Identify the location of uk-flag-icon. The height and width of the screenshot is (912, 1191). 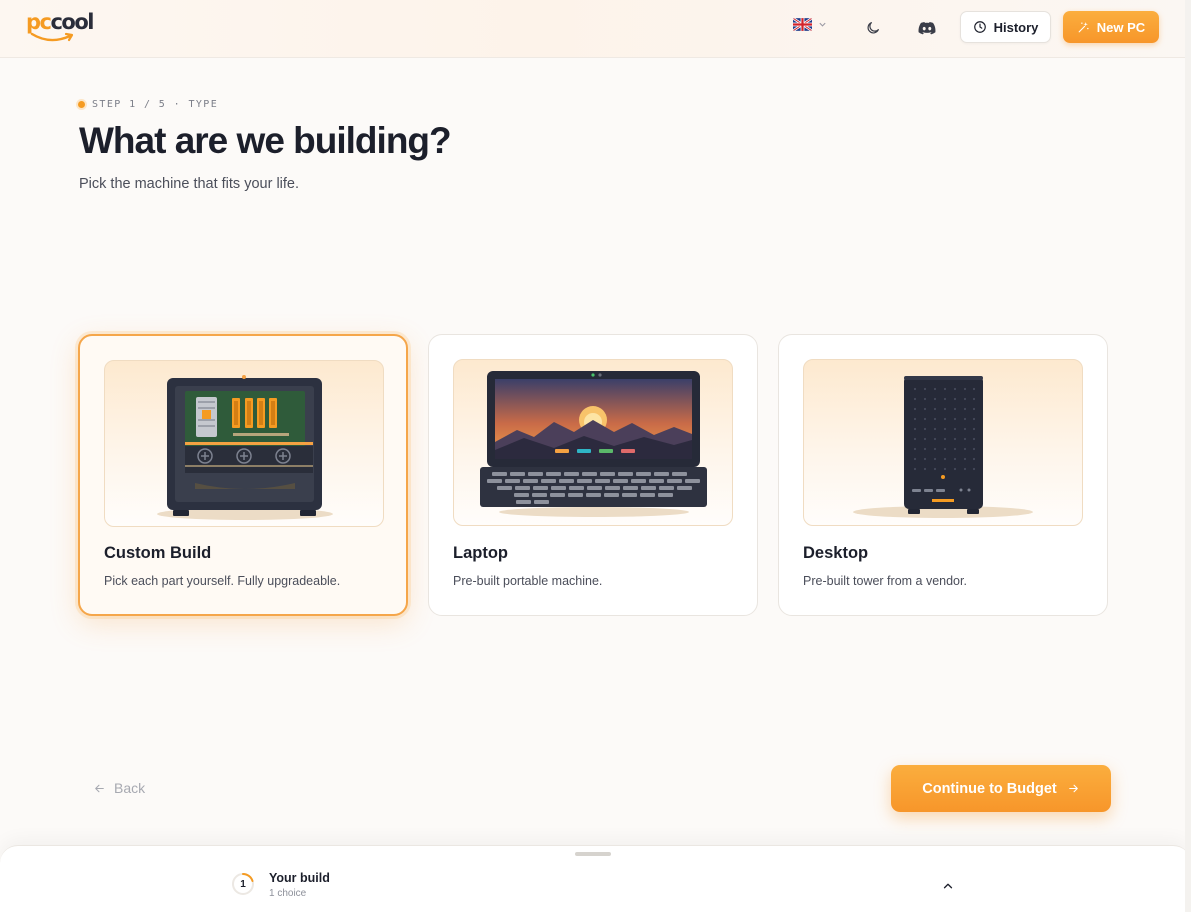
(802, 24).